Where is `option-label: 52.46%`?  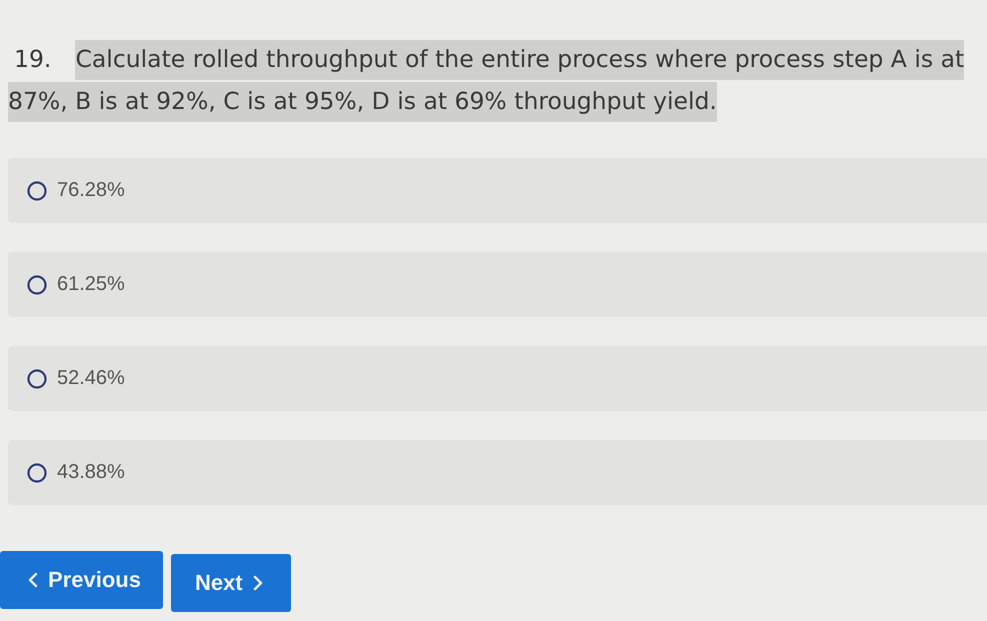 option-label: 52.46% is located at coordinates (91, 378).